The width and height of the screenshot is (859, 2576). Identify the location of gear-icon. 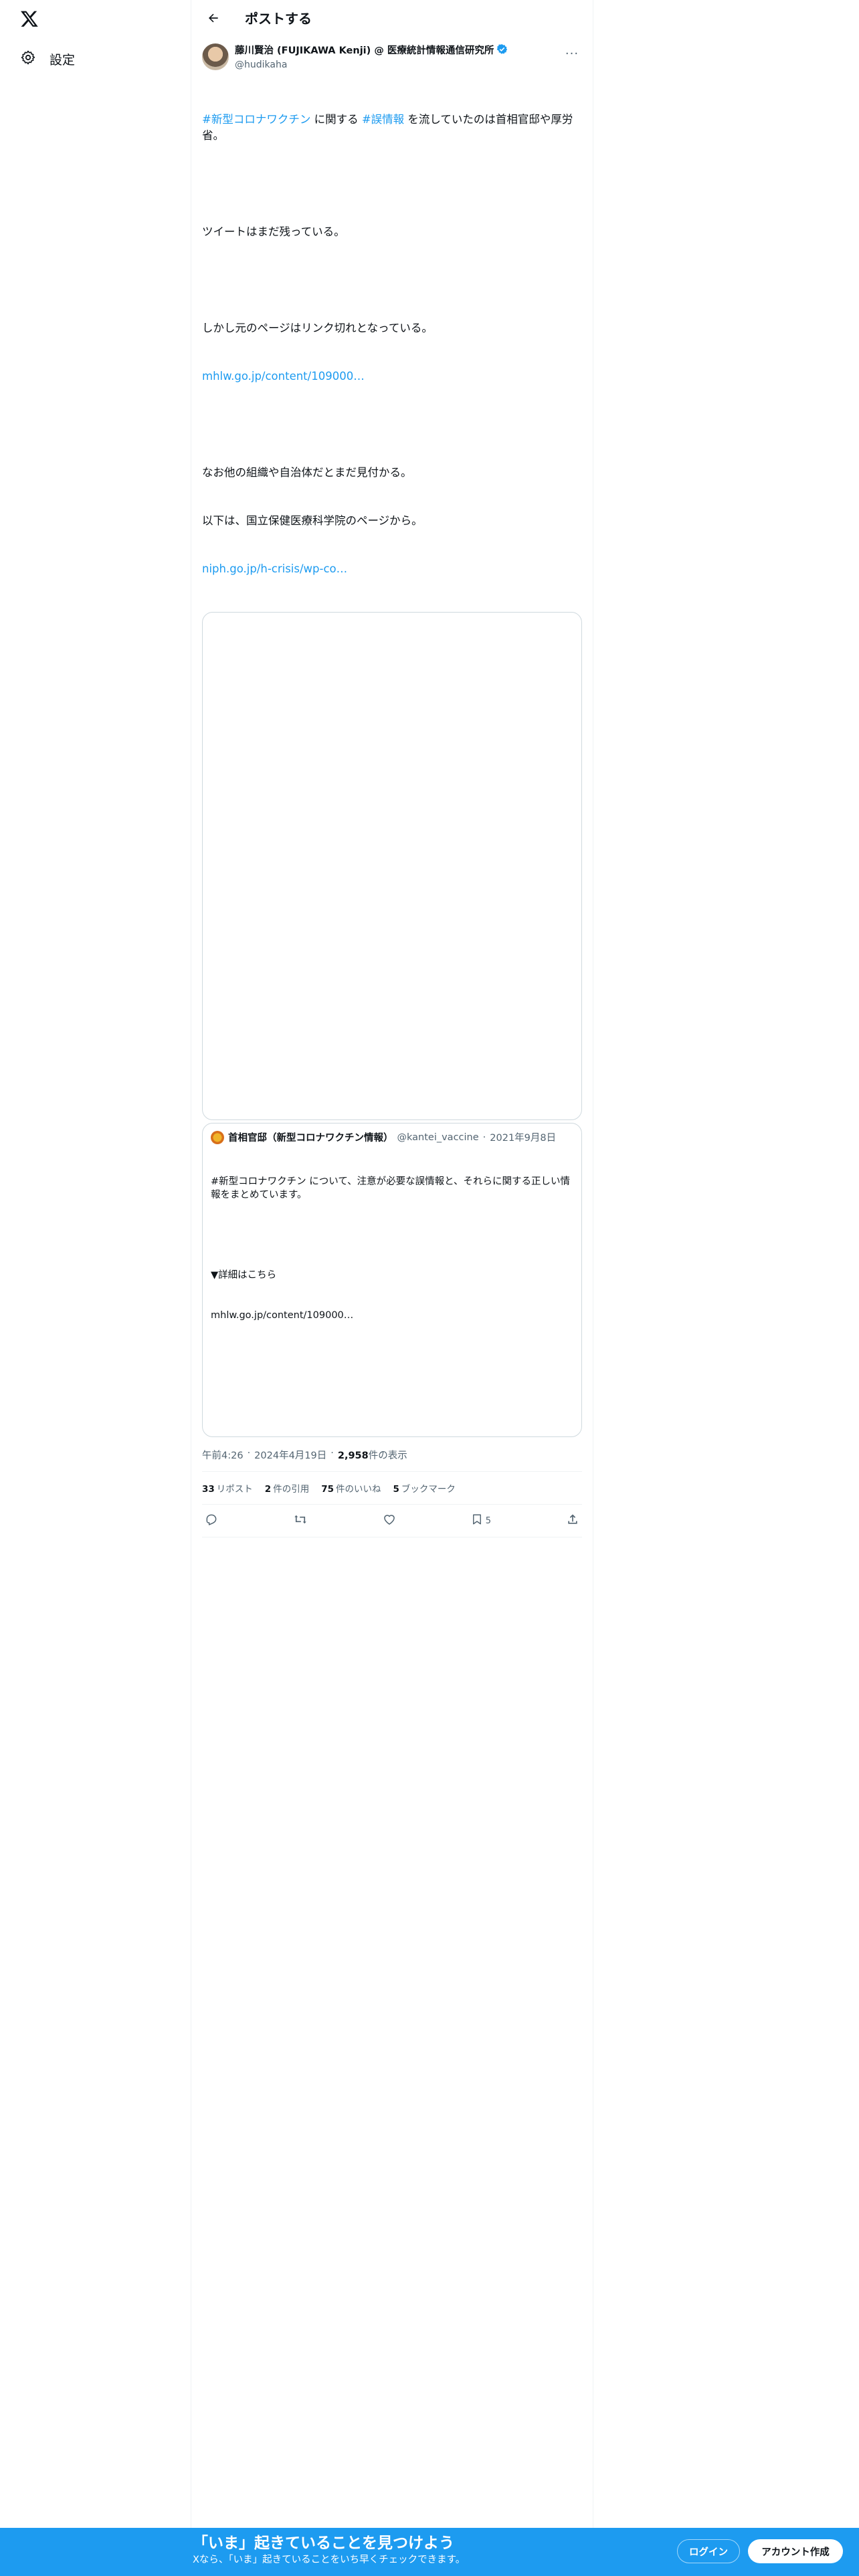
(28, 59).